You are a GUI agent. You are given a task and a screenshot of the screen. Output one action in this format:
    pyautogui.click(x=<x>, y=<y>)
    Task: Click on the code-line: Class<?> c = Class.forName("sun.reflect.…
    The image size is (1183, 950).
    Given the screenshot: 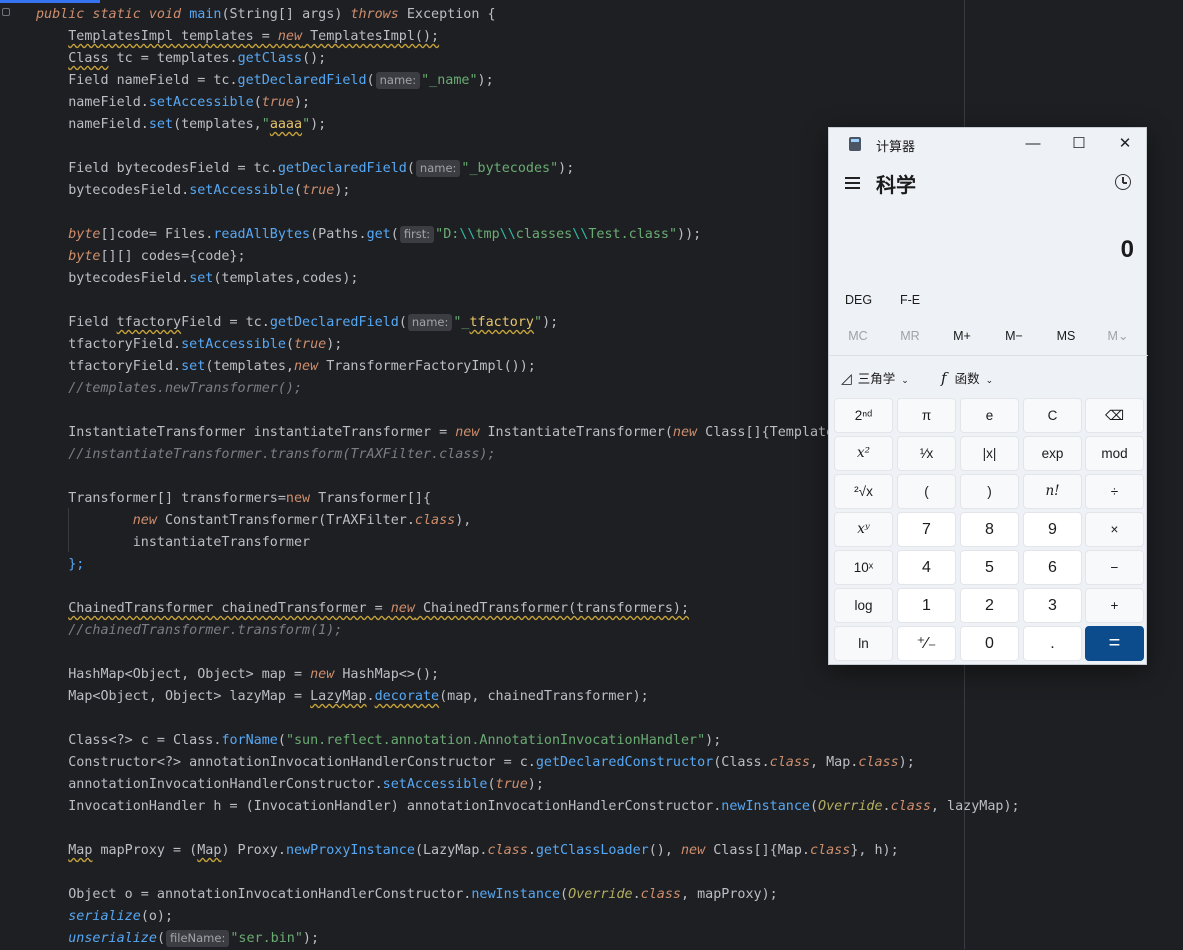 What is the action you would take?
    pyautogui.click(x=360, y=741)
    